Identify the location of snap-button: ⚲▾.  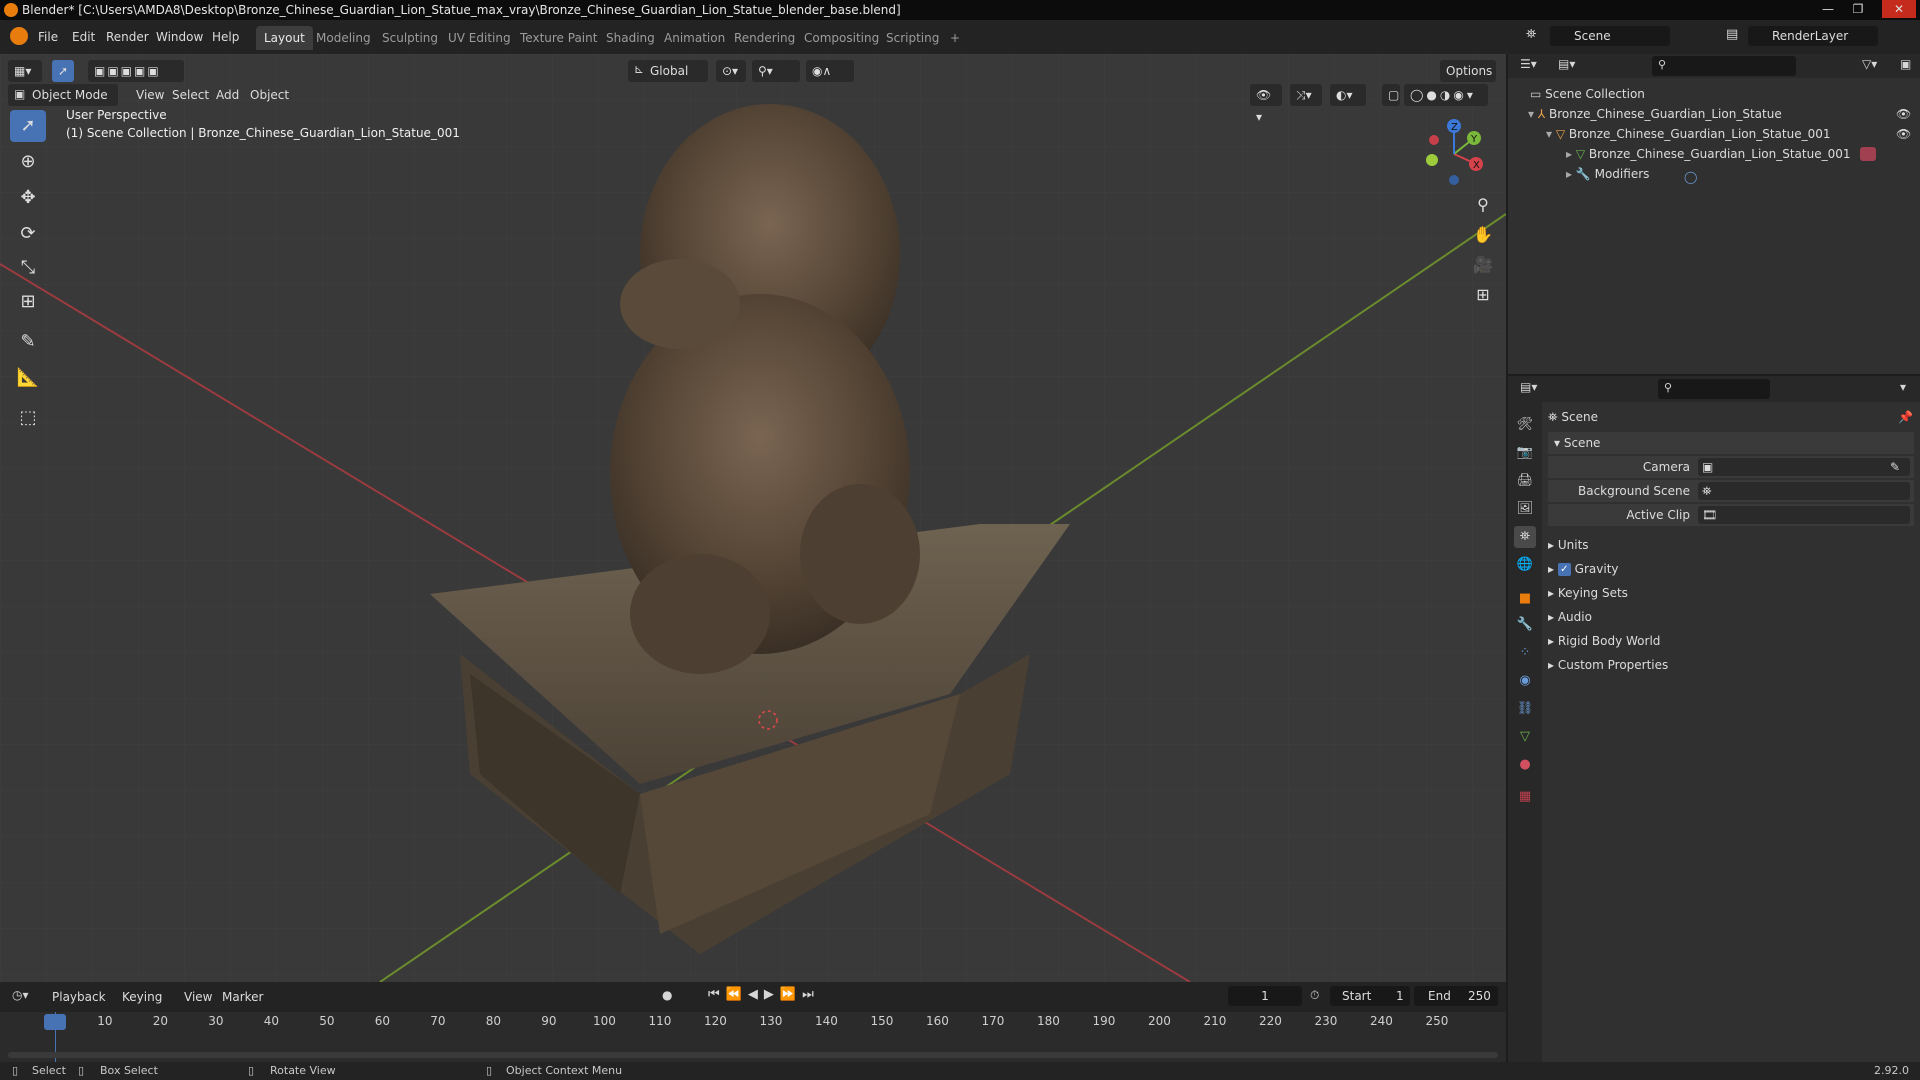
(776, 71).